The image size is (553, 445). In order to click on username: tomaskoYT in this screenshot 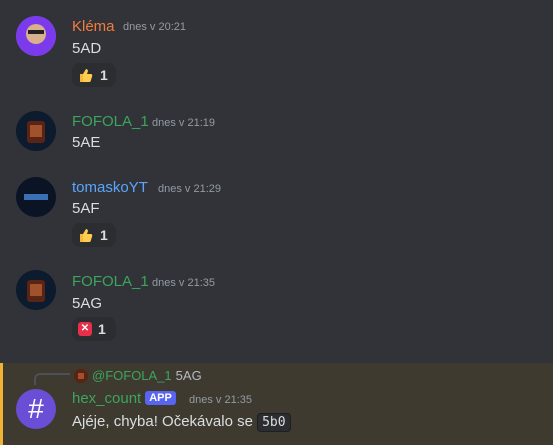, I will do `click(110, 187)`.